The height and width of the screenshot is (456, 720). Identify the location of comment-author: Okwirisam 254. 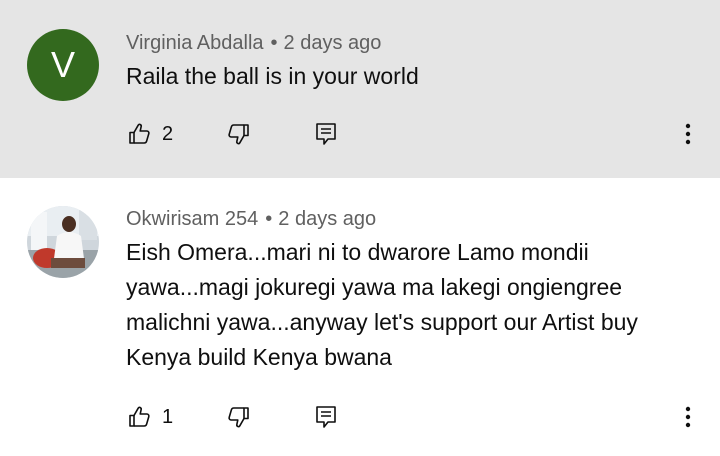
(192, 219).